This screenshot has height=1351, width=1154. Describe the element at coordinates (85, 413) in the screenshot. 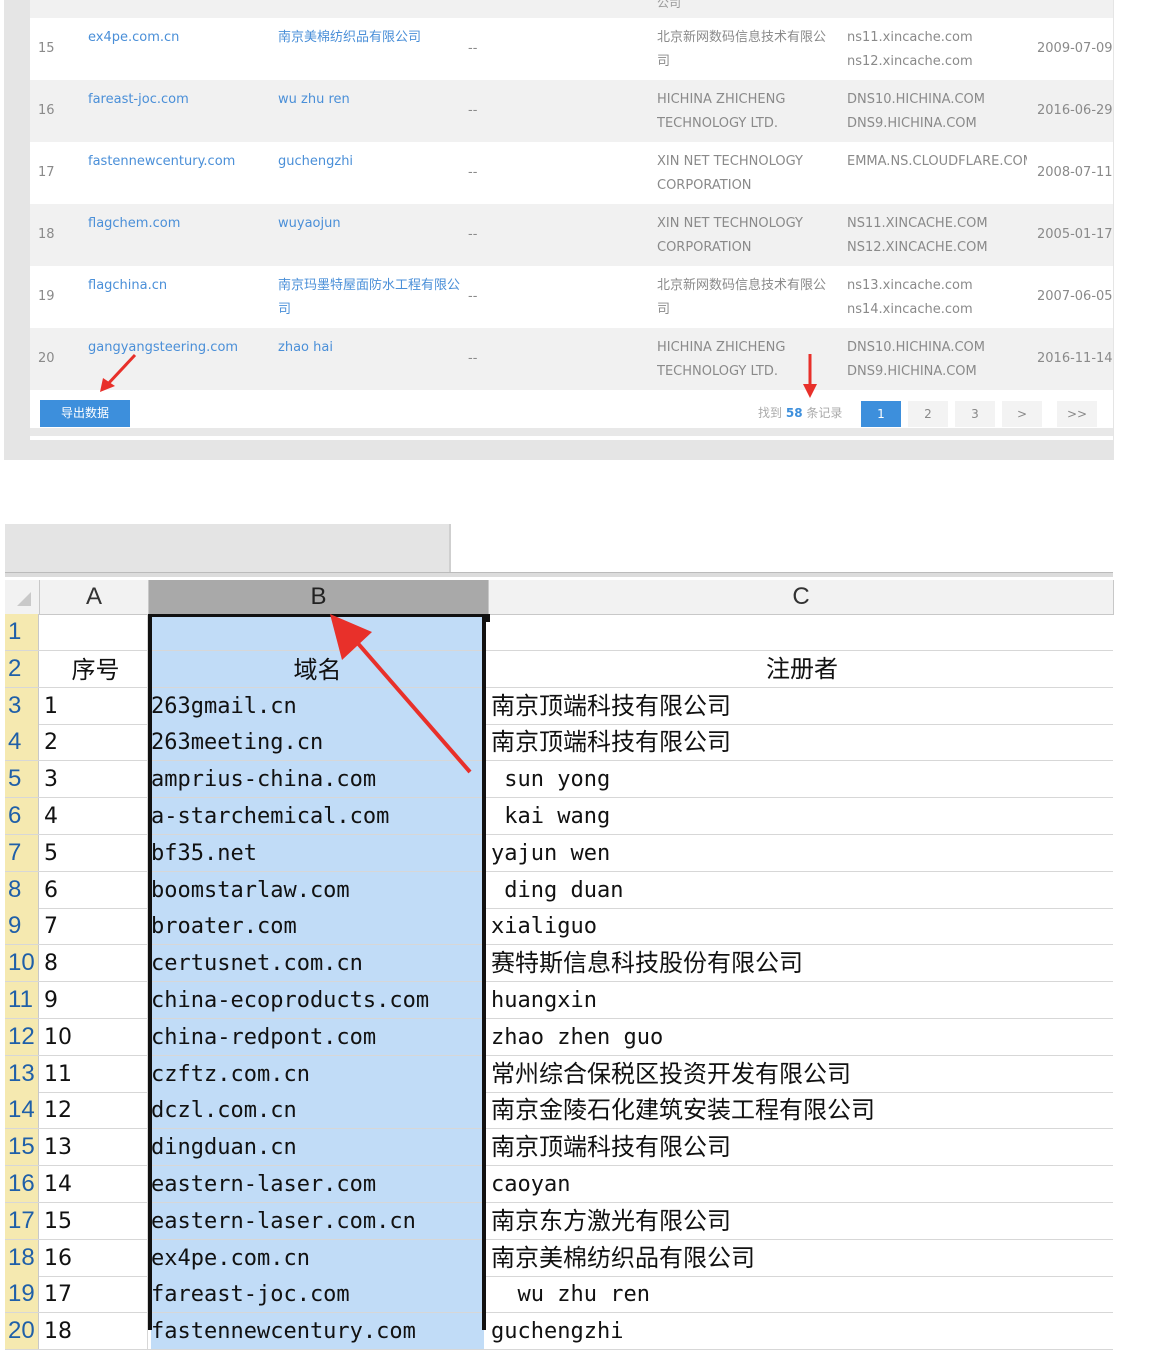

I see `export-data-button: 导出数据` at that location.